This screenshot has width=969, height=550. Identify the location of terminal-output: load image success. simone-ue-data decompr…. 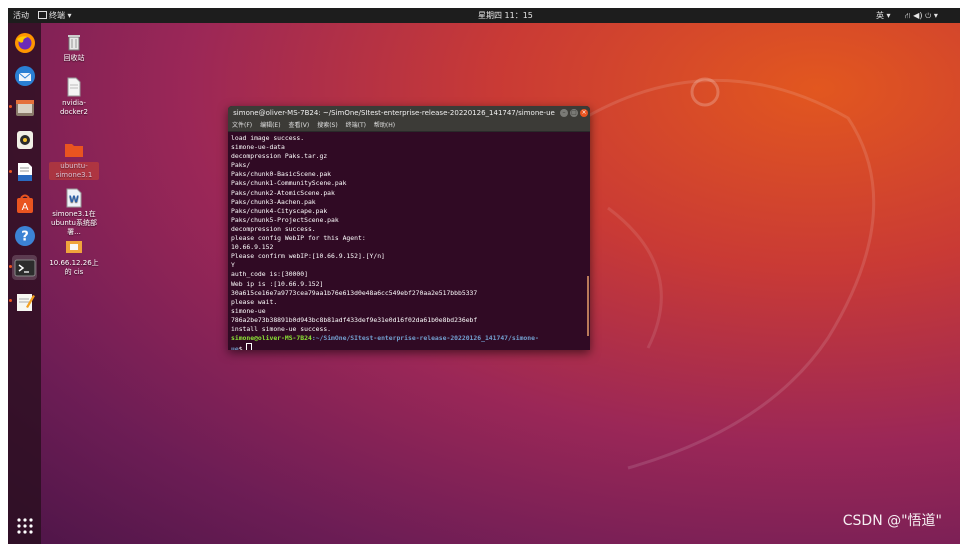
(409, 241).